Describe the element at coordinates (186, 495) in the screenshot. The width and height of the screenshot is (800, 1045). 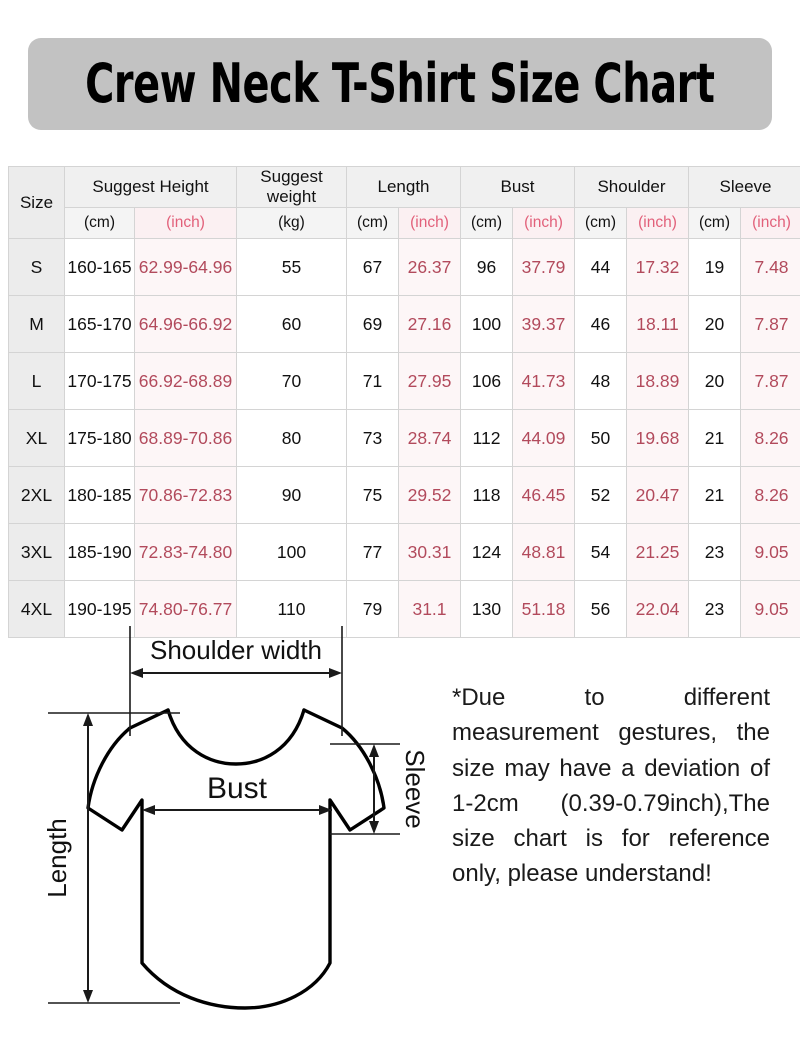
I see `cell-height-inch: 70.86-72.83` at that location.